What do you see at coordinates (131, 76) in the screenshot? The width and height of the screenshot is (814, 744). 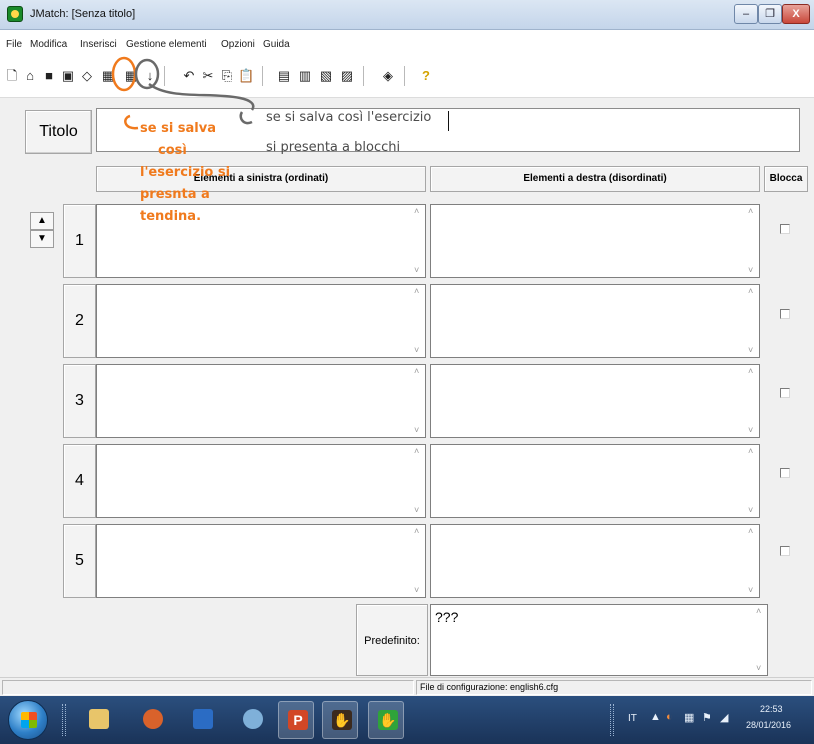 I see `save-block-exercise-icon: ▦` at bounding box center [131, 76].